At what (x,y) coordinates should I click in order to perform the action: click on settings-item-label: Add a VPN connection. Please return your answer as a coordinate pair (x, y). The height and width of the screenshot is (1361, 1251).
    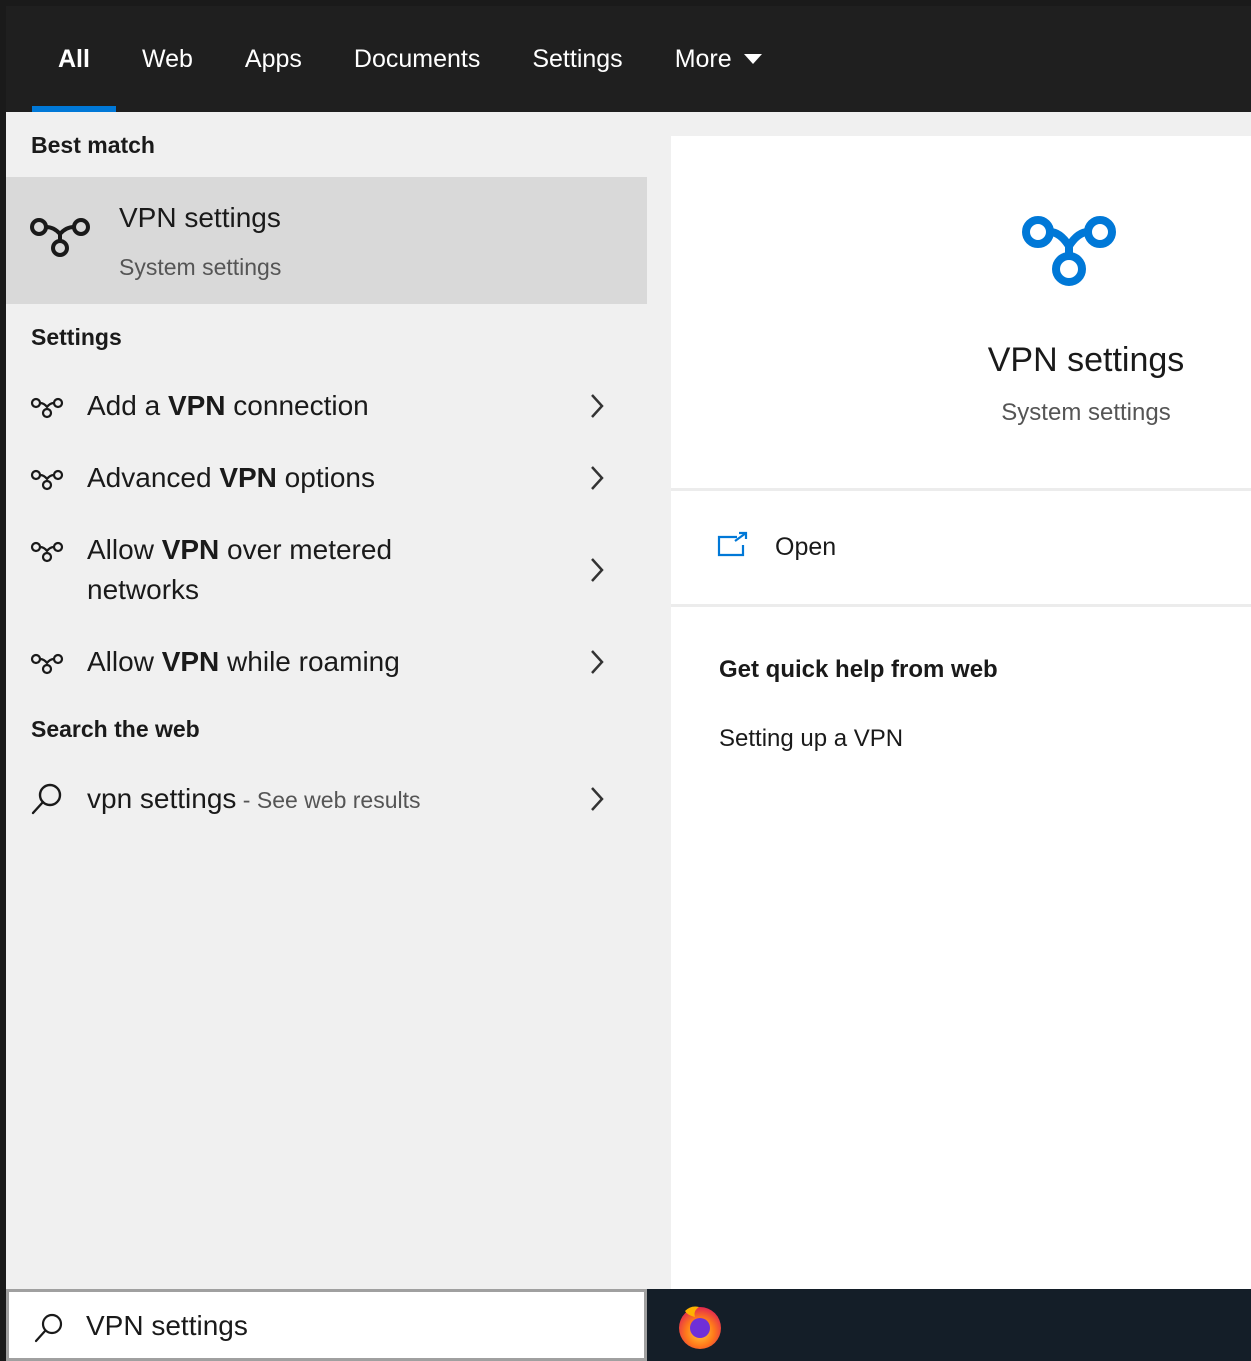
    Looking at the image, I should click on (322, 406).